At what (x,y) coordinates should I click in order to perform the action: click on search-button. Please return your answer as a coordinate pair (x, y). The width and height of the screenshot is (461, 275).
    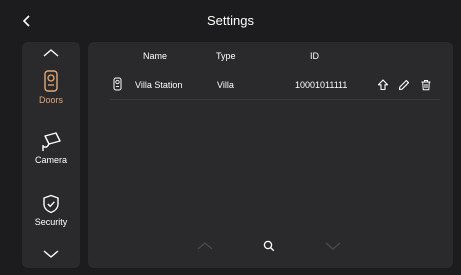
    Looking at the image, I should click on (269, 246).